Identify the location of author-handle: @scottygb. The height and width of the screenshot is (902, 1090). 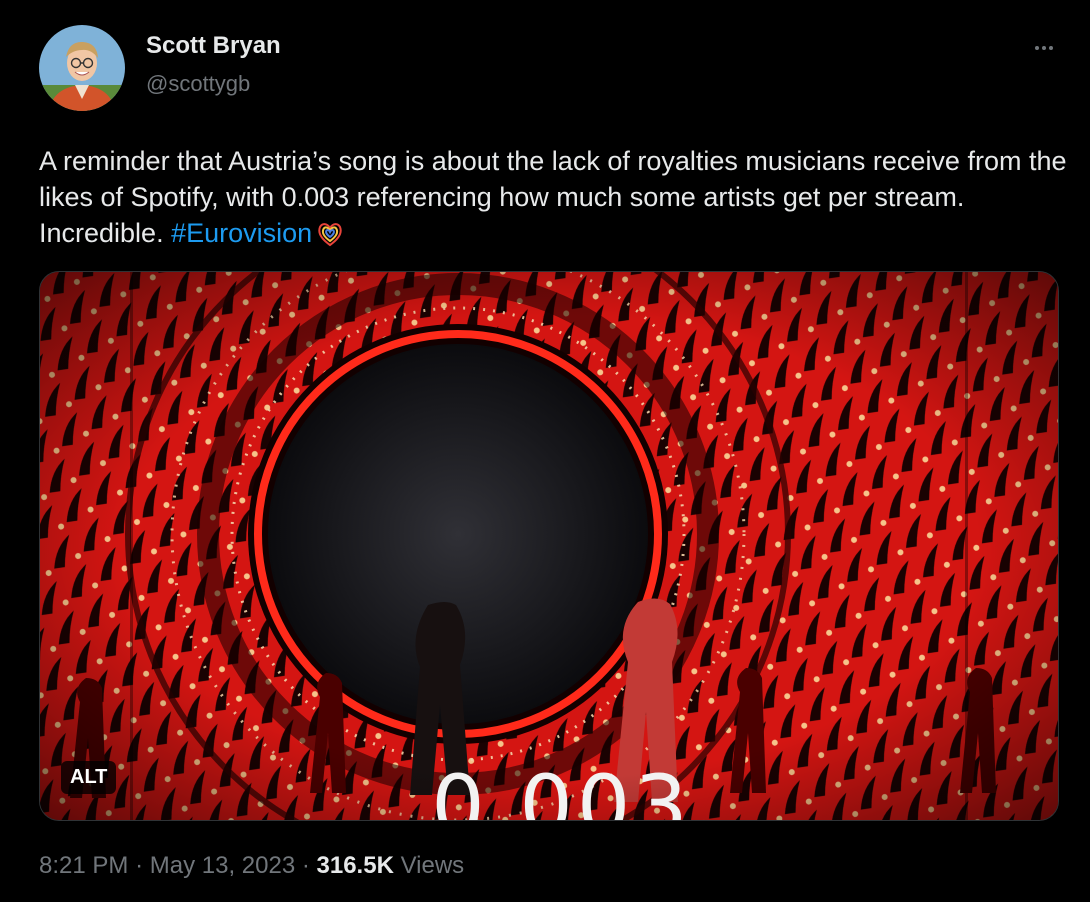
(198, 84).